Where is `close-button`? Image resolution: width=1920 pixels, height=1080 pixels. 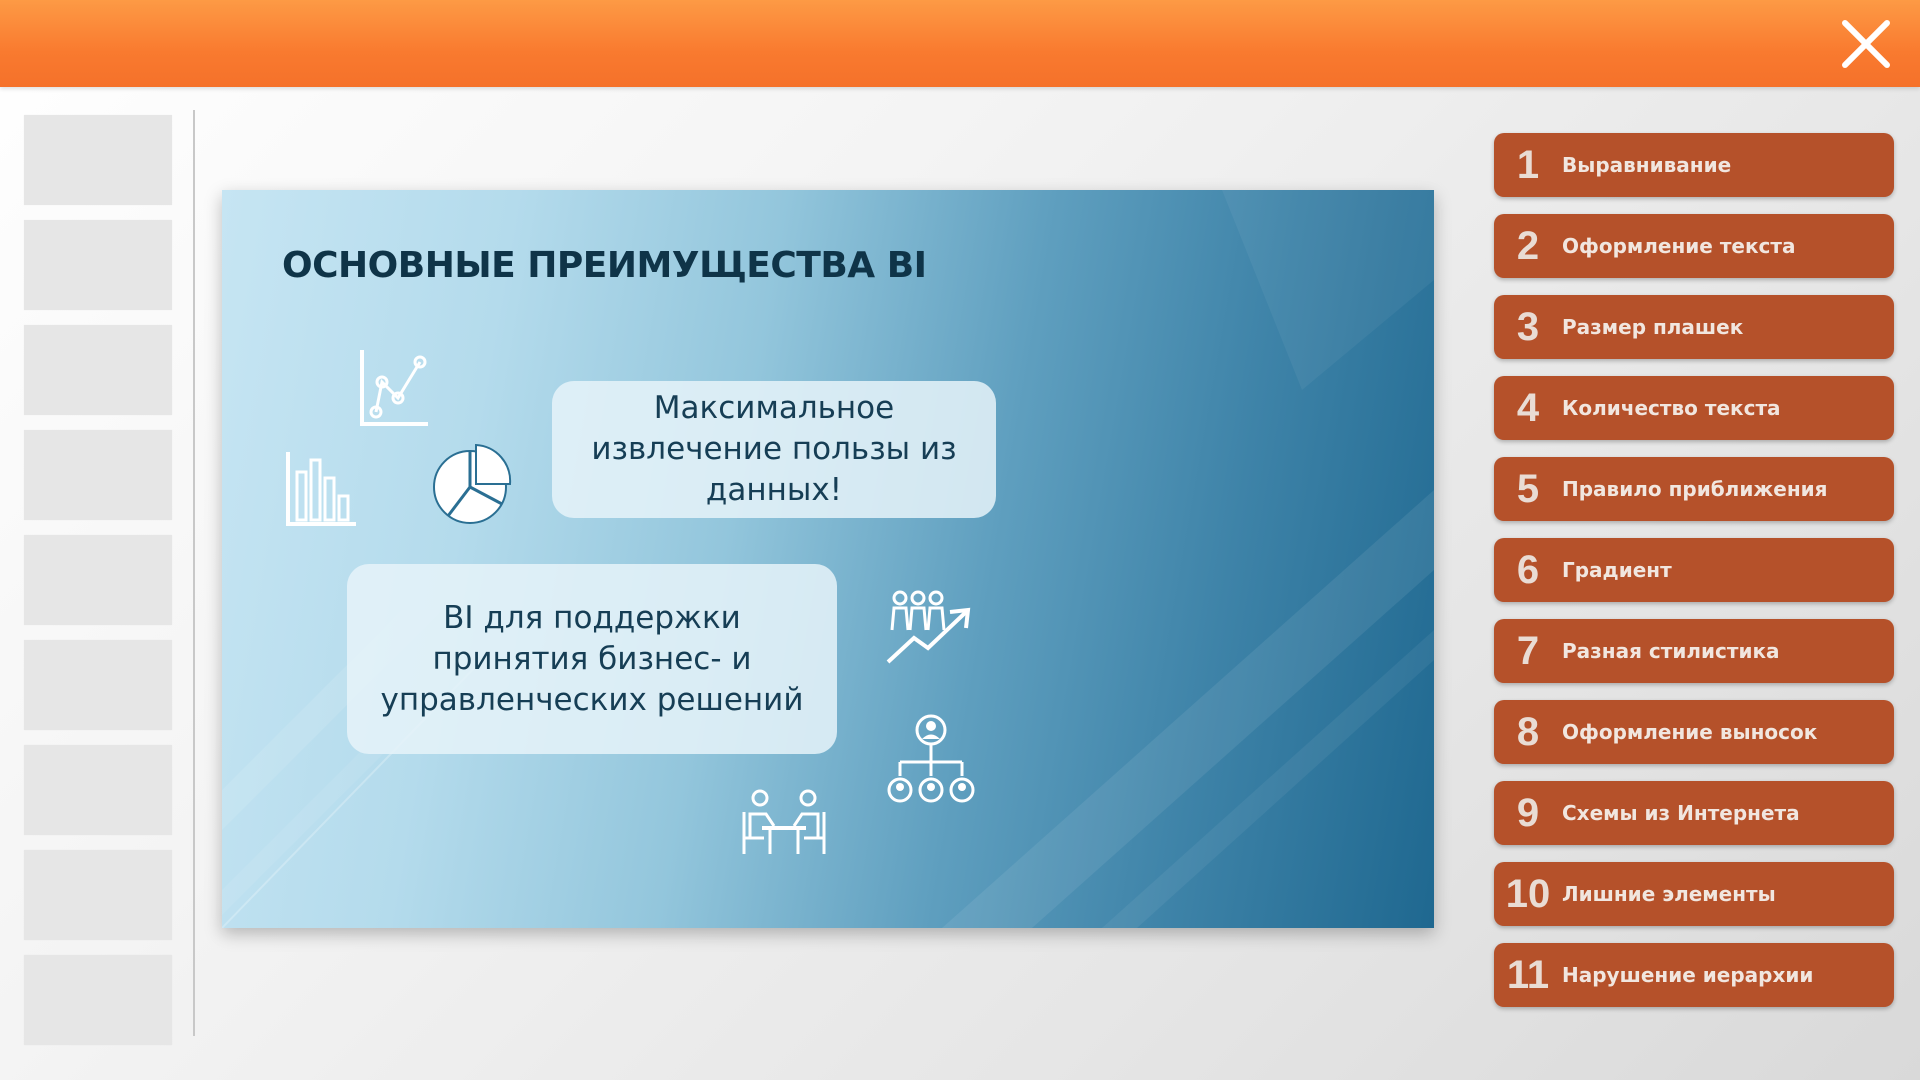 close-button is located at coordinates (1866, 44).